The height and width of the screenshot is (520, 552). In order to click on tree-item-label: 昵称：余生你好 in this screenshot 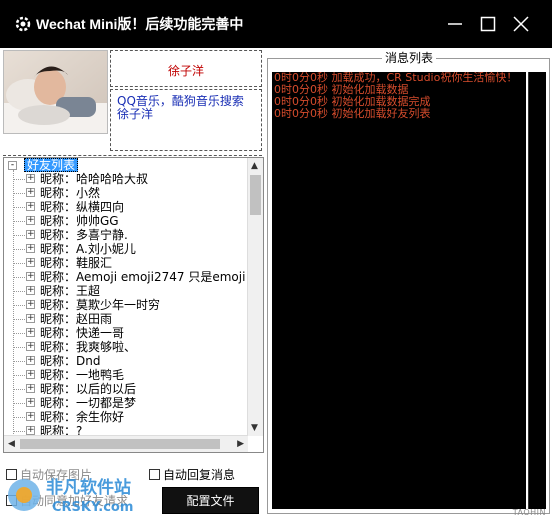, I will do `click(82, 417)`.